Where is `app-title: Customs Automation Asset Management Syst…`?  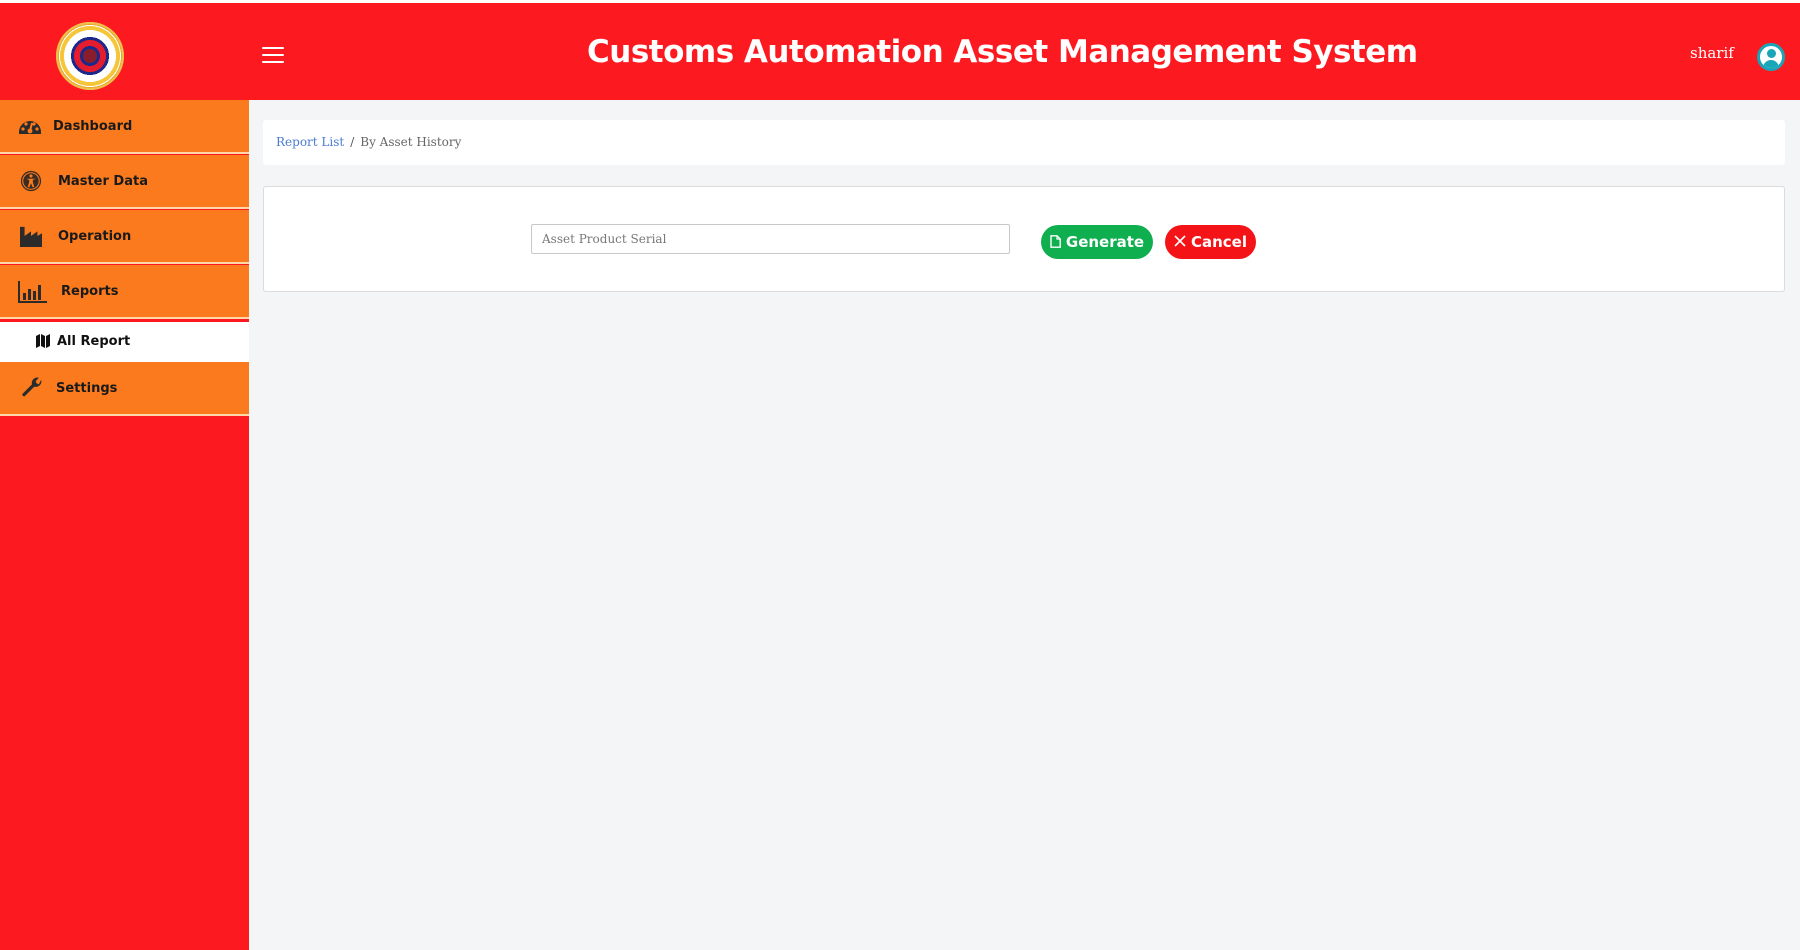 app-title: Customs Automation Asset Management Syst… is located at coordinates (1002, 52).